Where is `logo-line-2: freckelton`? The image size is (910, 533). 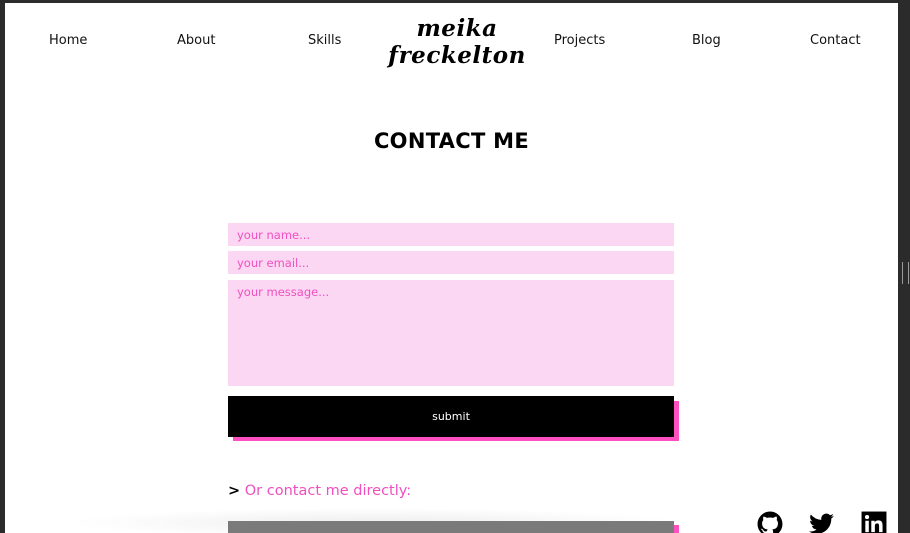 logo-line-2: freckelton is located at coordinates (457, 55).